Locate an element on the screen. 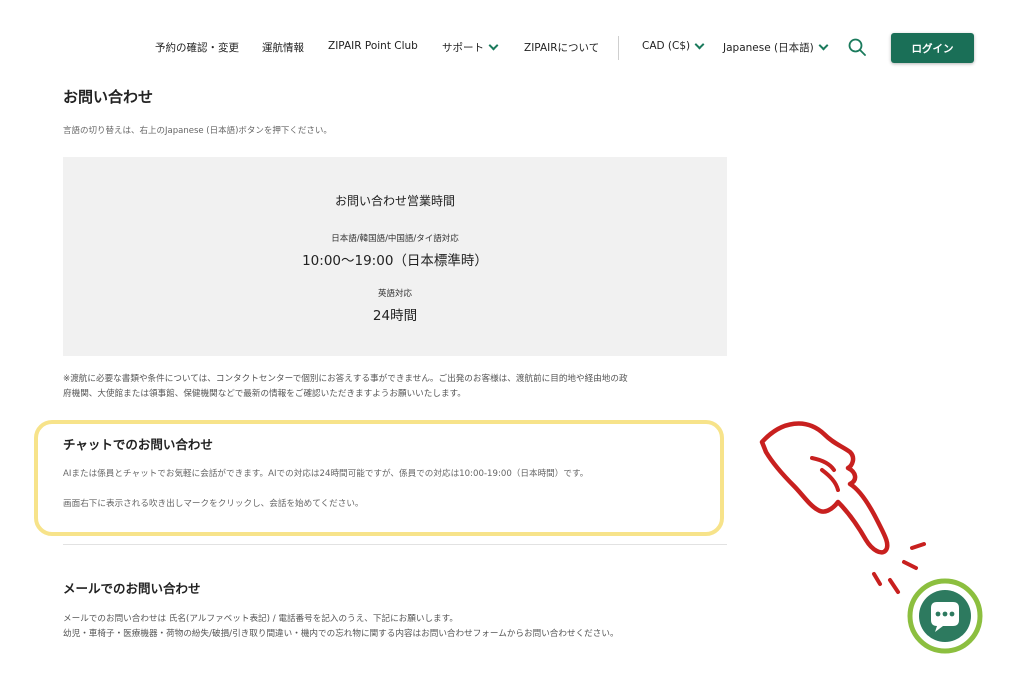  nav-about-label: ZIPAIRについて is located at coordinates (562, 48).